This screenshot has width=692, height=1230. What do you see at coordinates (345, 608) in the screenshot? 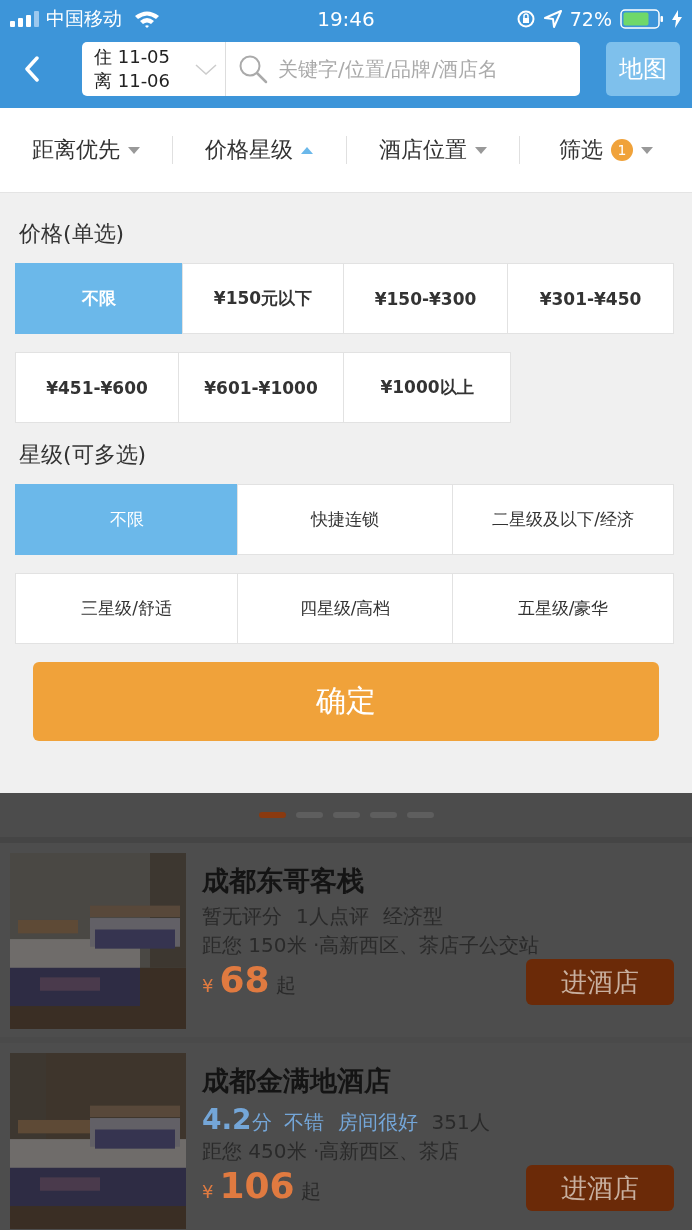
I see `star-option: 四星级/高档` at bounding box center [345, 608].